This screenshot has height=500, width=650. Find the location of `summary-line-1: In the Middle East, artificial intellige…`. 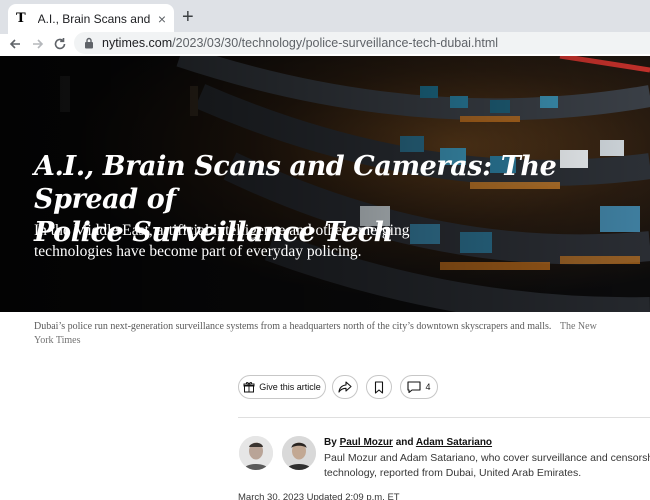

summary-line-1: In the Middle East, artificial intellige… is located at coordinates (222, 230).